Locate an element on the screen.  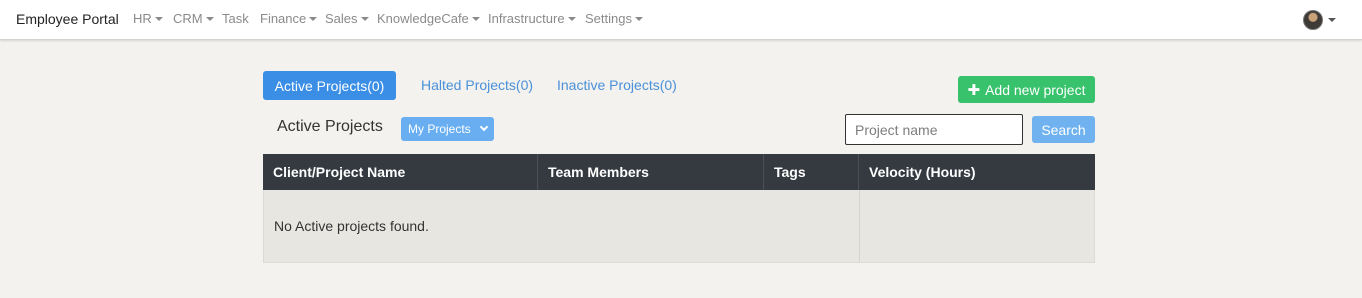
nav-settings-label: Settings is located at coordinates (608, 18).